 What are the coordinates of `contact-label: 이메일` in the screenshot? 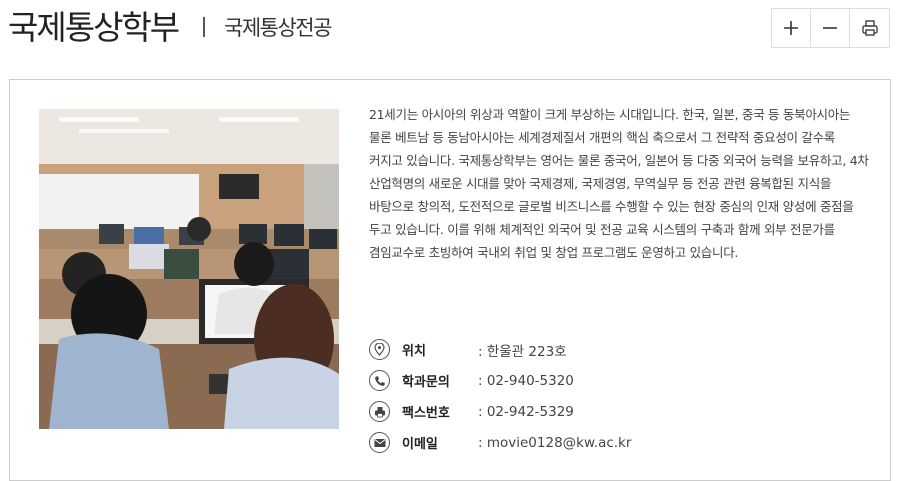 It's located at (420, 444).